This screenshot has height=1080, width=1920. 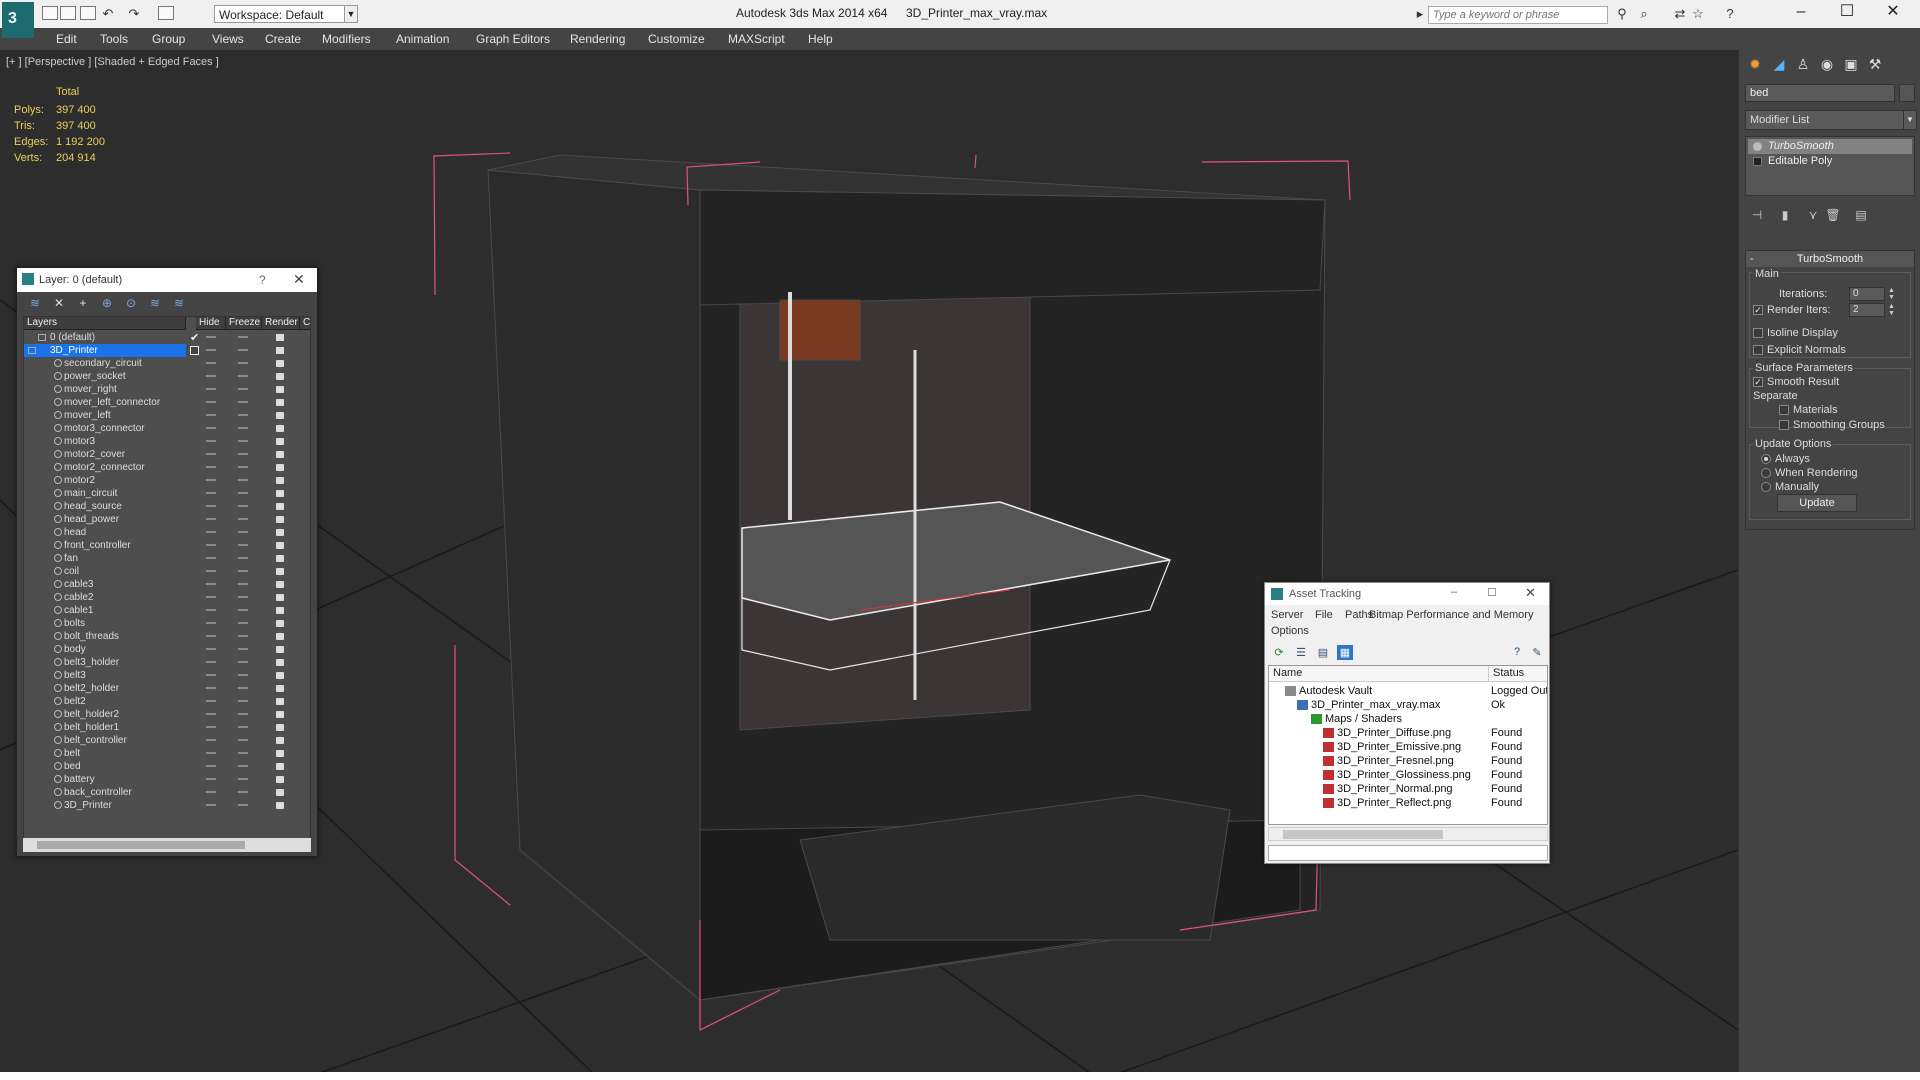 I want to click on refresh-icon: ⟳, so click(x=1279, y=652).